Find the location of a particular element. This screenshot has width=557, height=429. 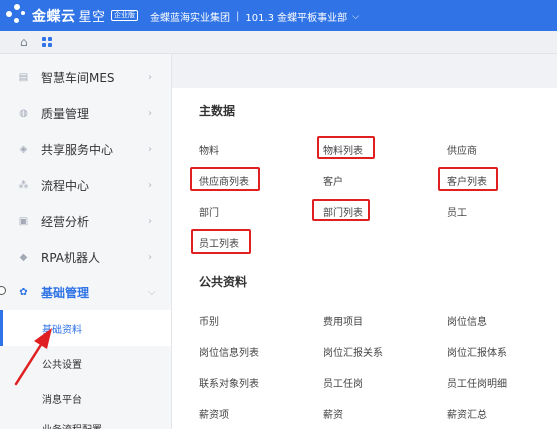

sidebar-item-workflow: ⁂ 流程中心 › is located at coordinates (85, 185).